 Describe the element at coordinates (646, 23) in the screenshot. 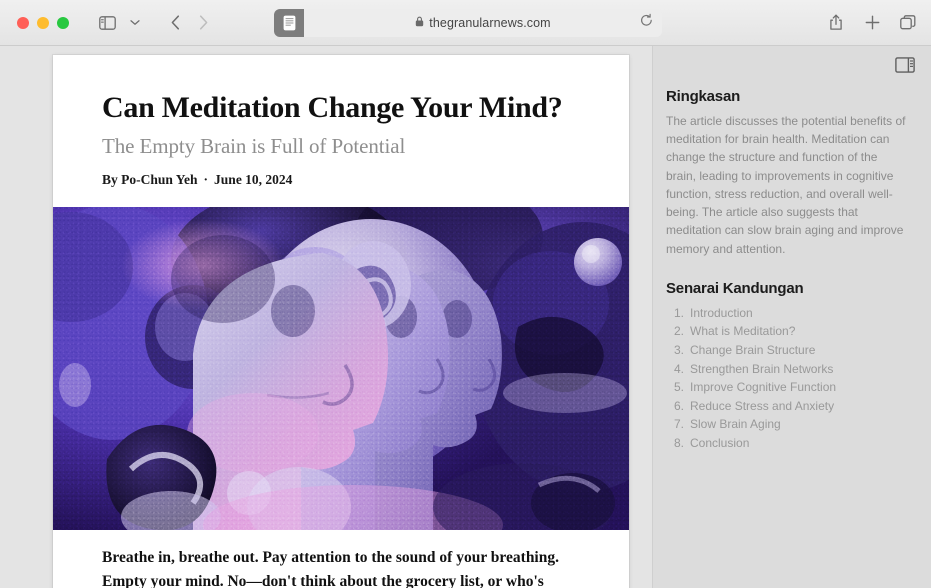

I see `reload-icon` at that location.